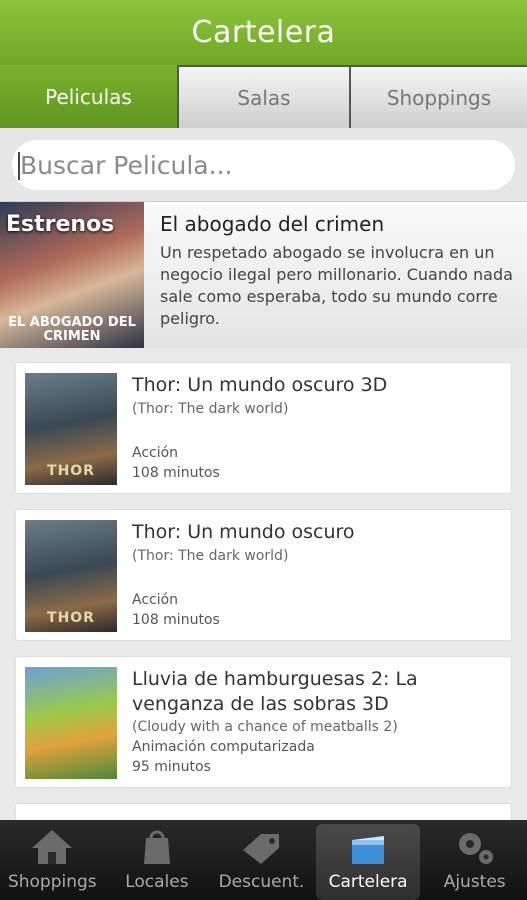 This screenshot has height=900, width=527. Describe the element at coordinates (261, 882) in the screenshot. I see `nav-label: Descuent.` at that location.